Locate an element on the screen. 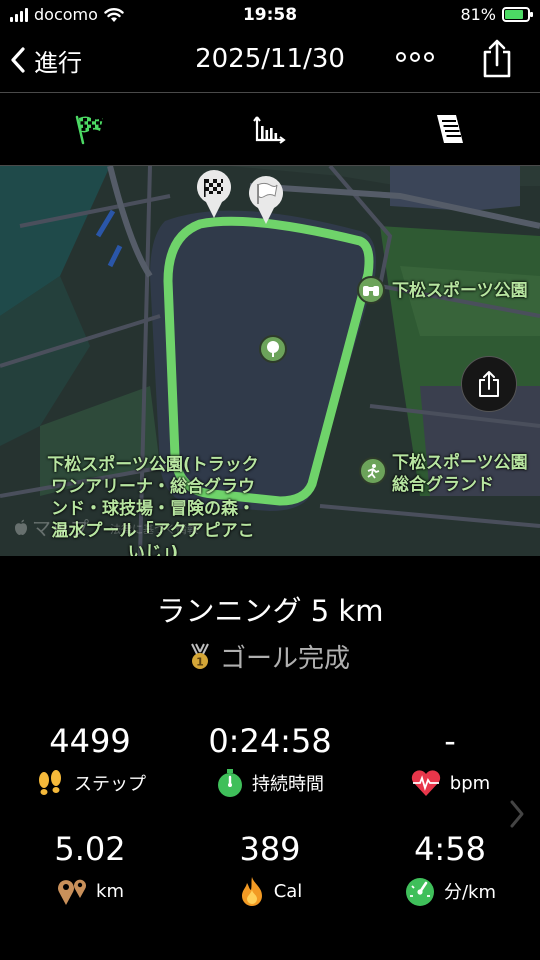 The height and width of the screenshot is (960, 540). park-tree-icon is located at coordinates (273, 349).